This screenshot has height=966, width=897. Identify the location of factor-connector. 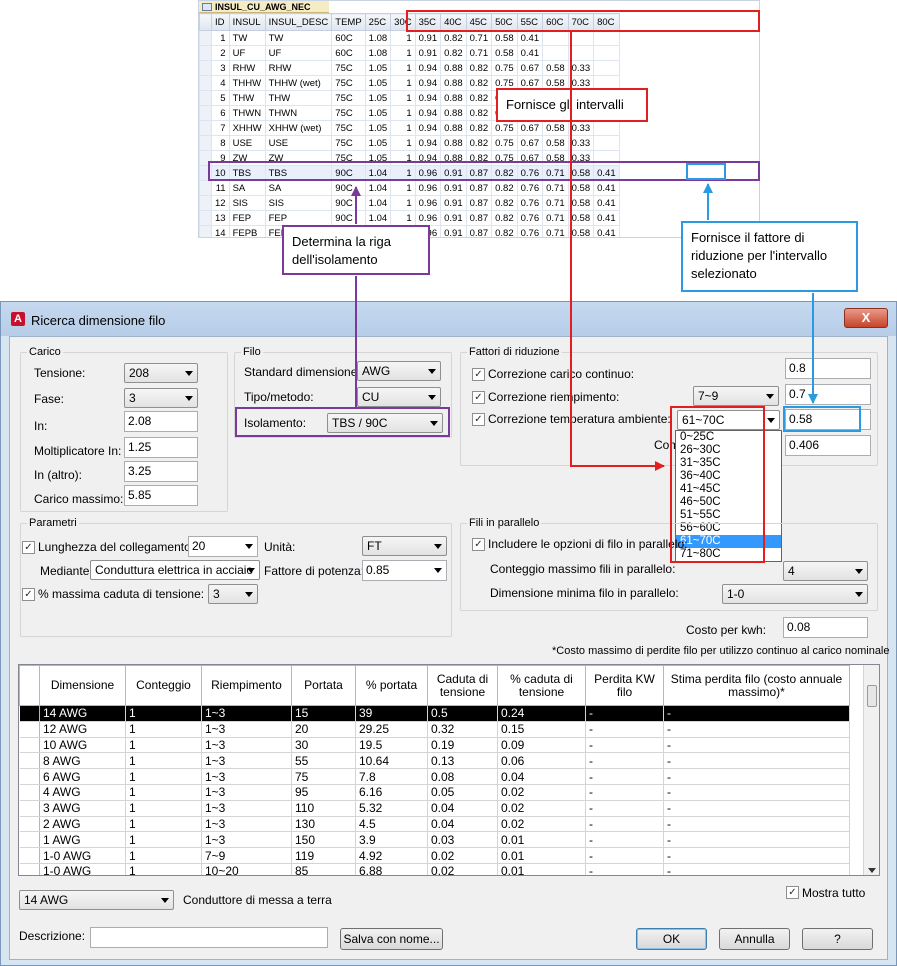
(760, 293).